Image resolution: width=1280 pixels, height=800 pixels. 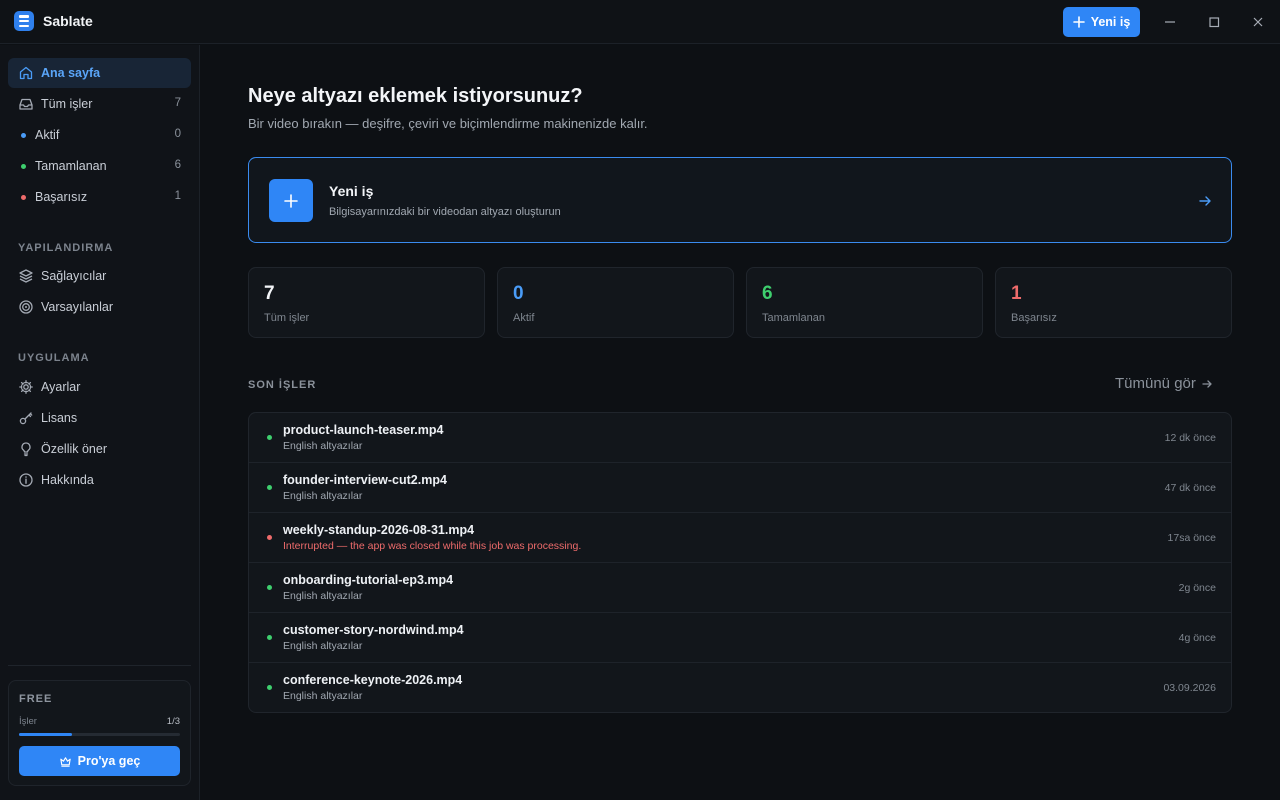 I want to click on sidebar-item-count: 7, so click(x=177, y=103).